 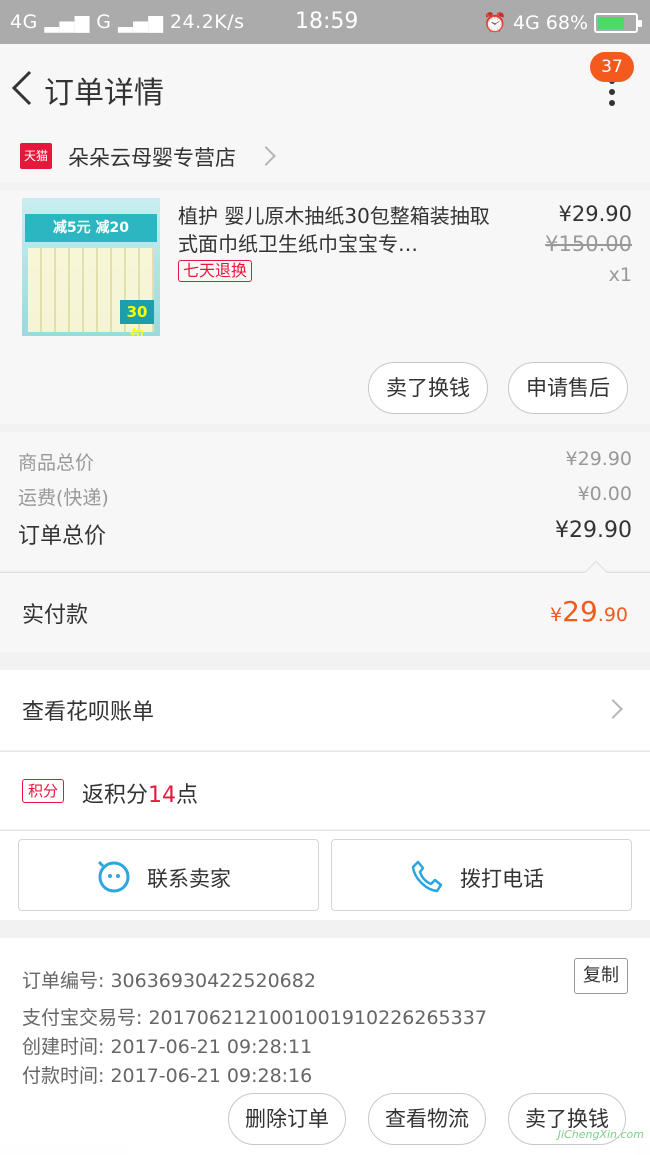 I want to click on chat-bubble-icon, so click(x=113, y=876).